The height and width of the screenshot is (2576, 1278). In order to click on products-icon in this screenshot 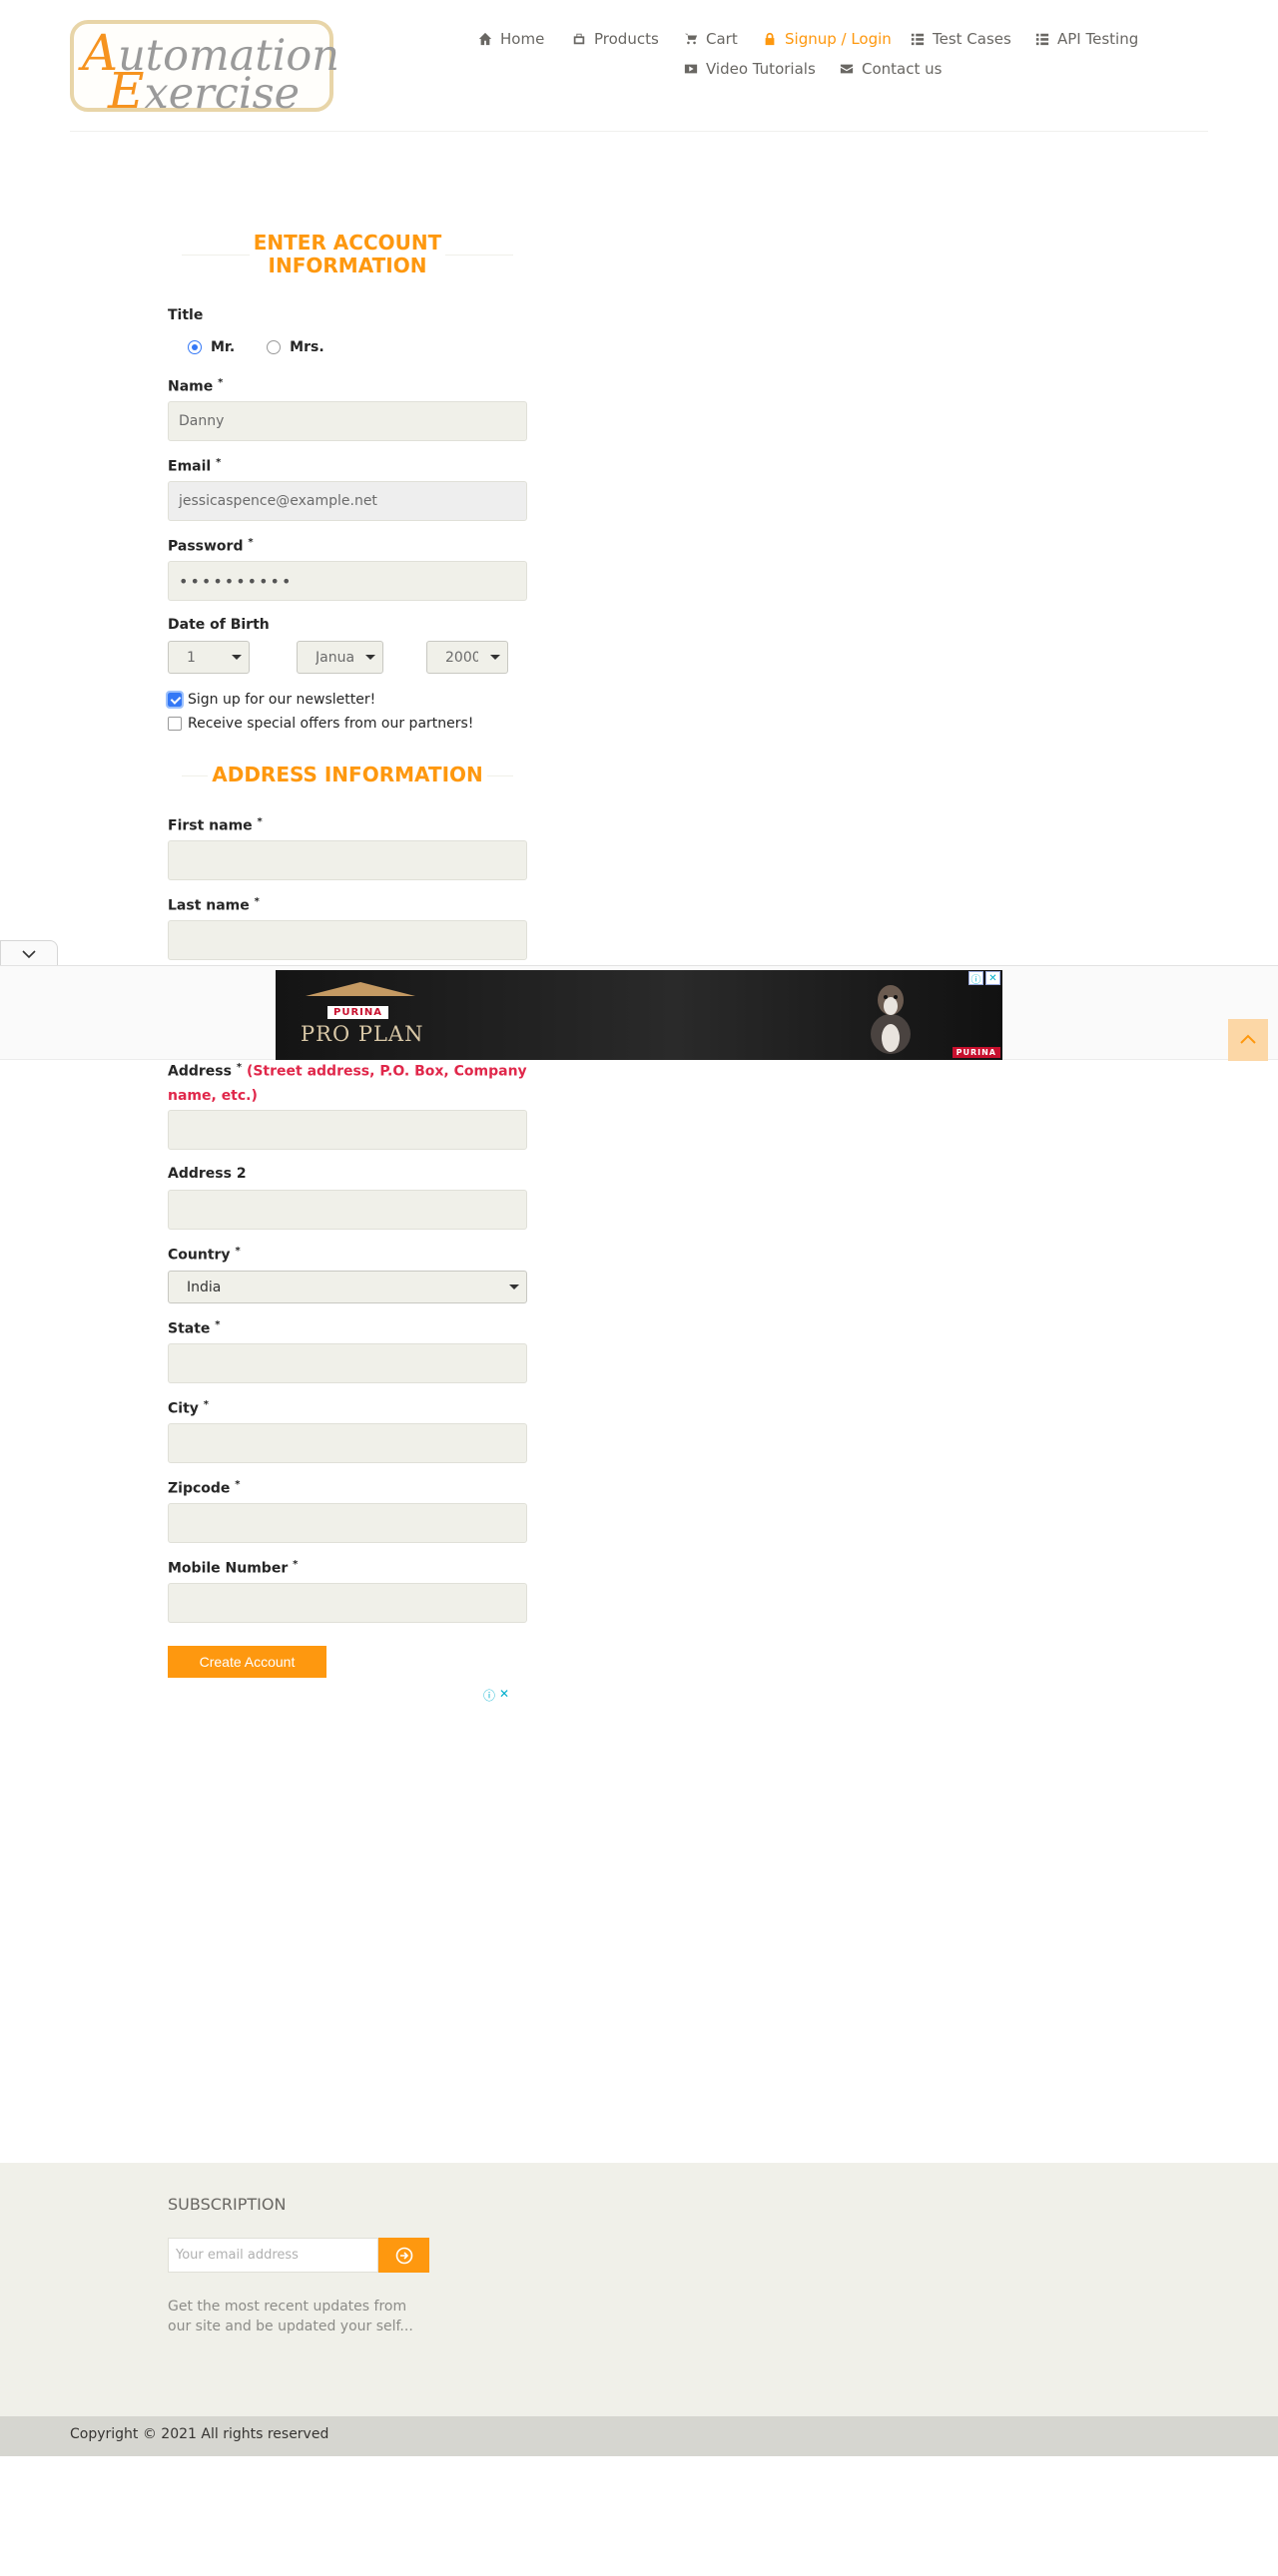, I will do `click(579, 39)`.